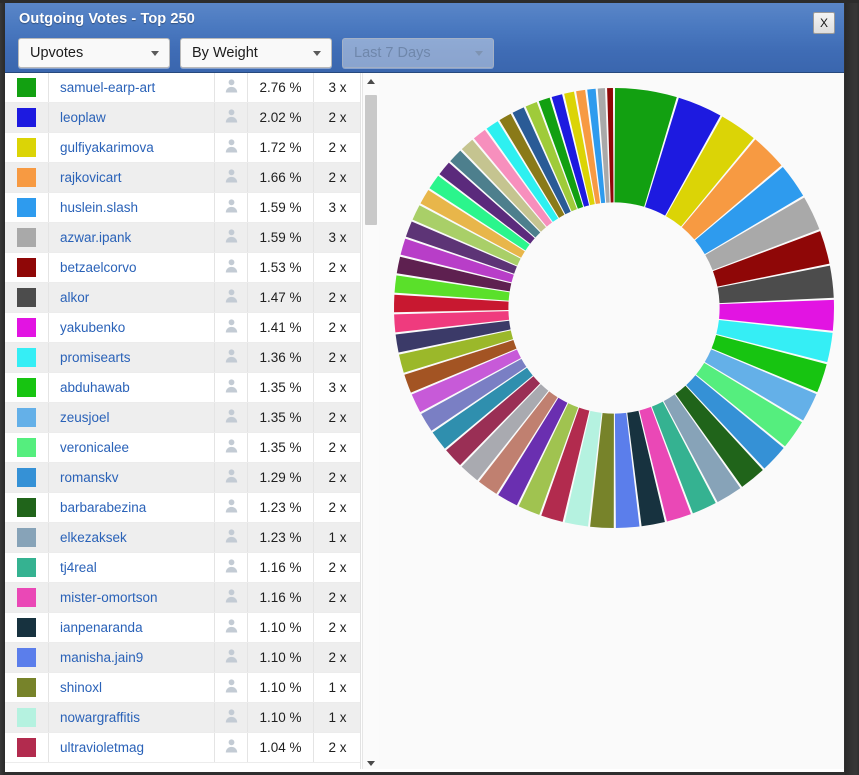  I want to click on sort-mode-select: By Weight, so click(256, 53).